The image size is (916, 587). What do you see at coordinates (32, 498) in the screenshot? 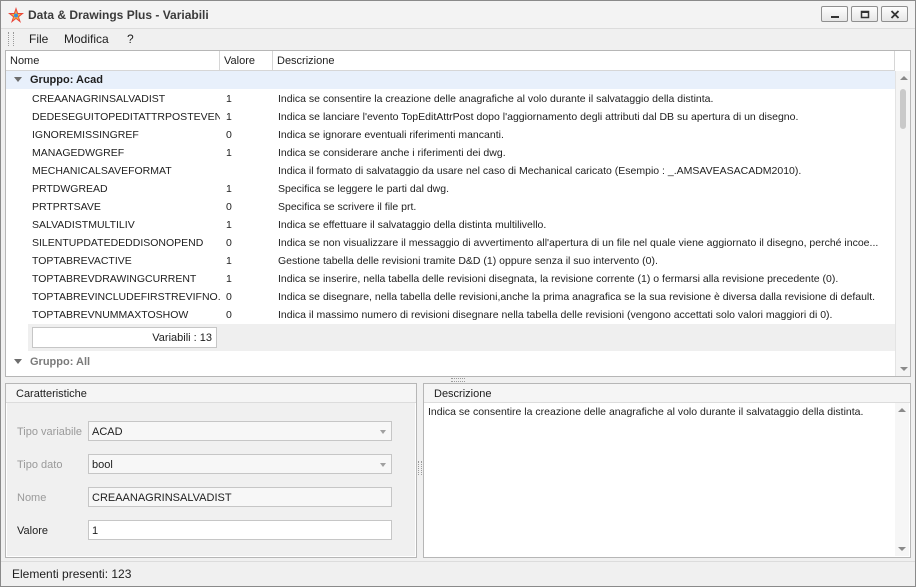
I see `nome-label: Nome` at bounding box center [32, 498].